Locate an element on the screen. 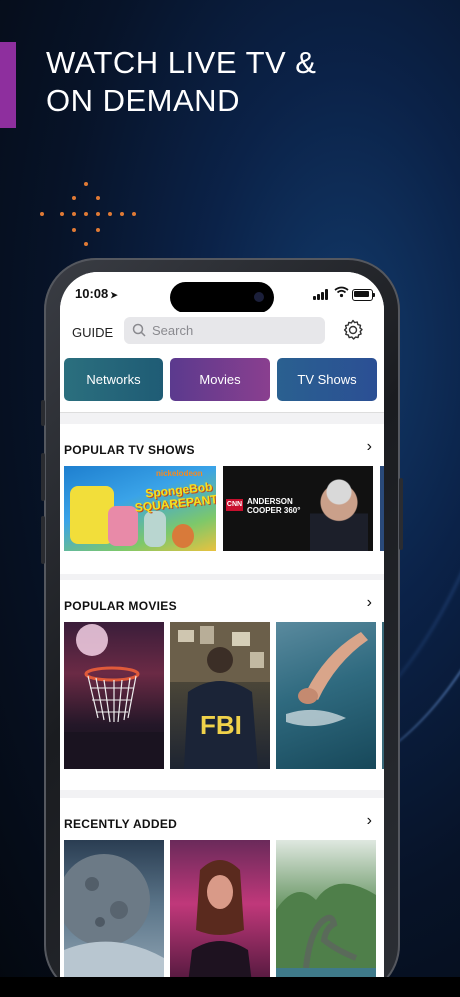 This screenshot has width=460, height=997. search-icon is located at coordinates (139, 330).